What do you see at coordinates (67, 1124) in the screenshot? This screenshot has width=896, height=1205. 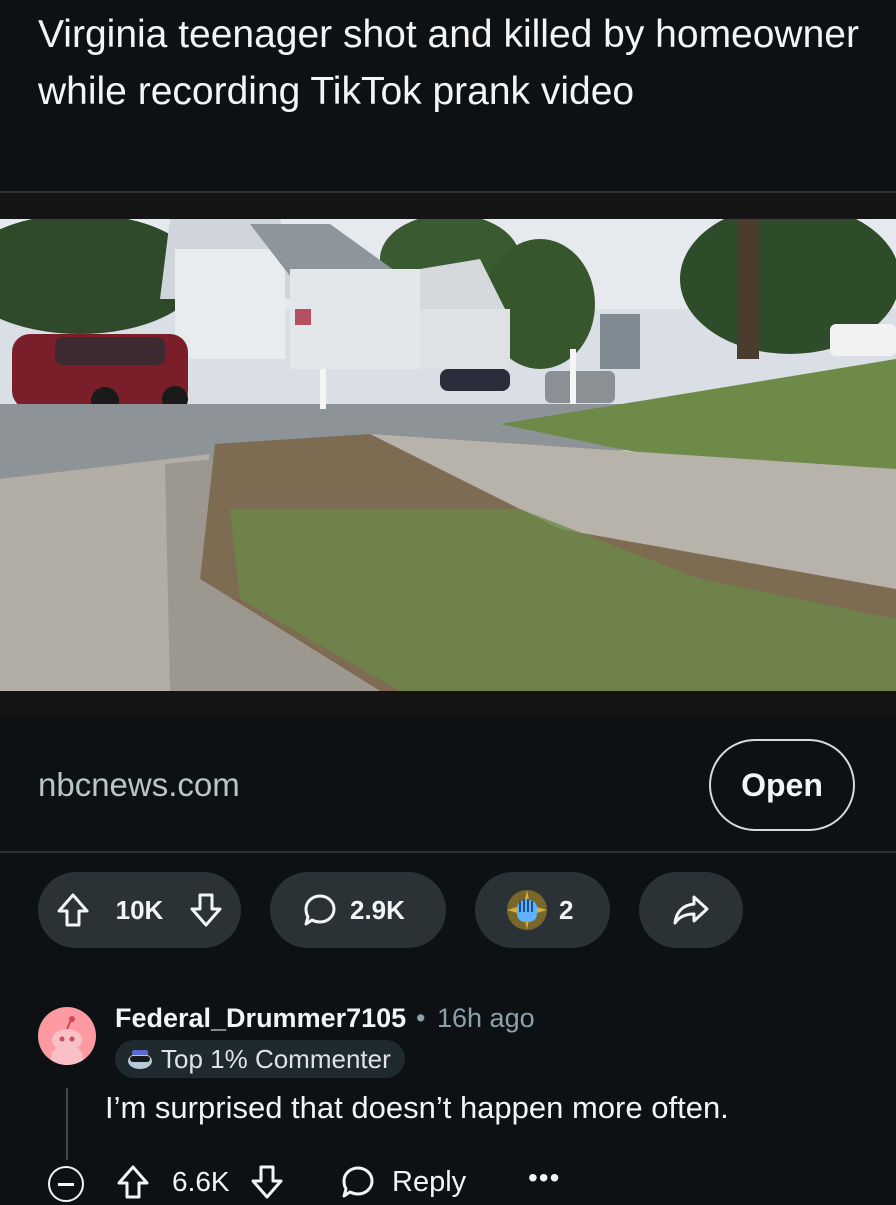 I see `thread-line` at bounding box center [67, 1124].